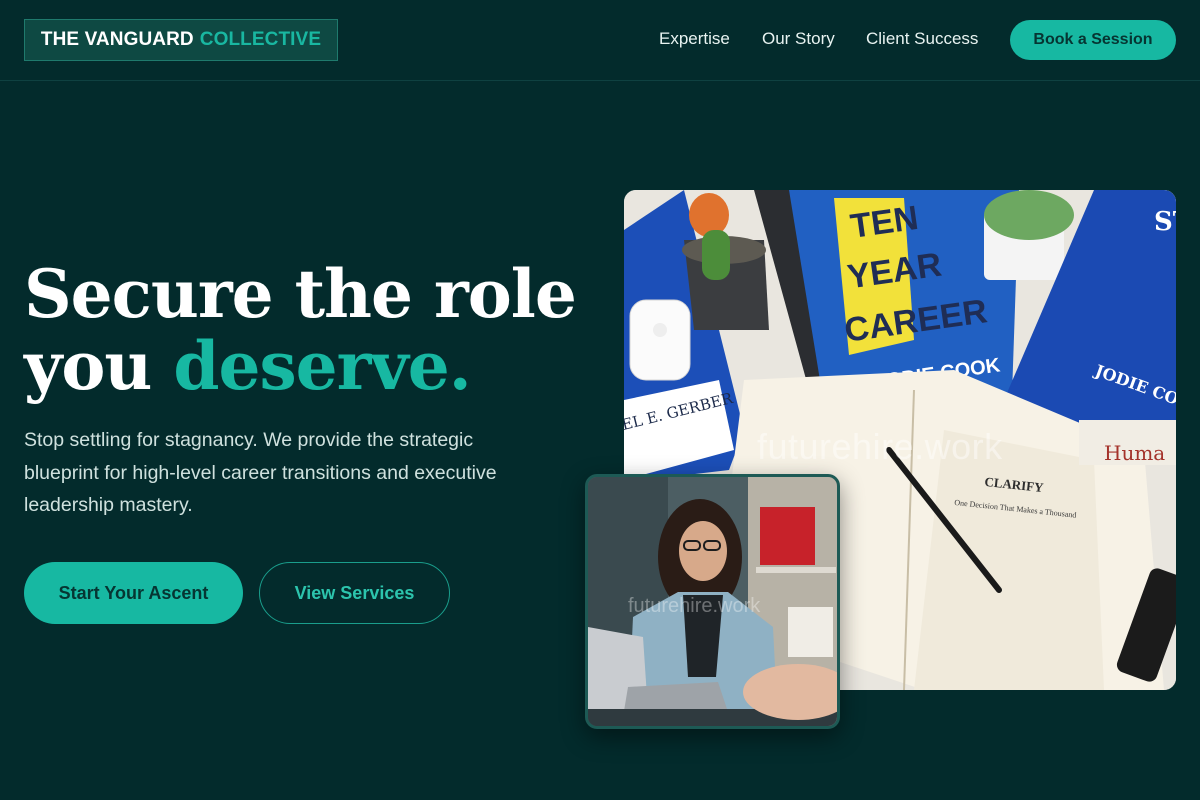 Image resolution: width=1200 pixels, height=800 pixels. What do you see at coordinates (922, 39) in the screenshot?
I see `nav-link-client-success: Client Success` at bounding box center [922, 39].